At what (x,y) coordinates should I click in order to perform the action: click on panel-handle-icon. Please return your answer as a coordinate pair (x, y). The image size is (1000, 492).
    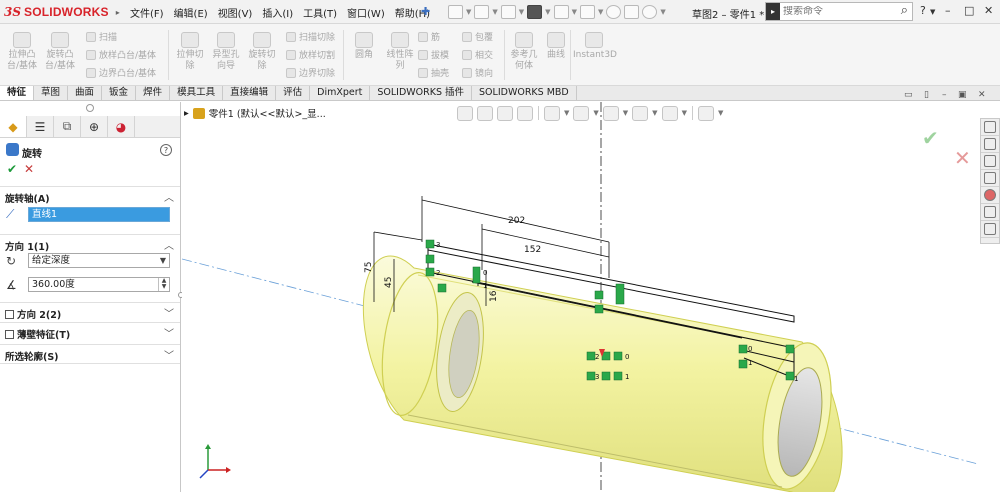
    Looking at the image, I should click on (90, 108).